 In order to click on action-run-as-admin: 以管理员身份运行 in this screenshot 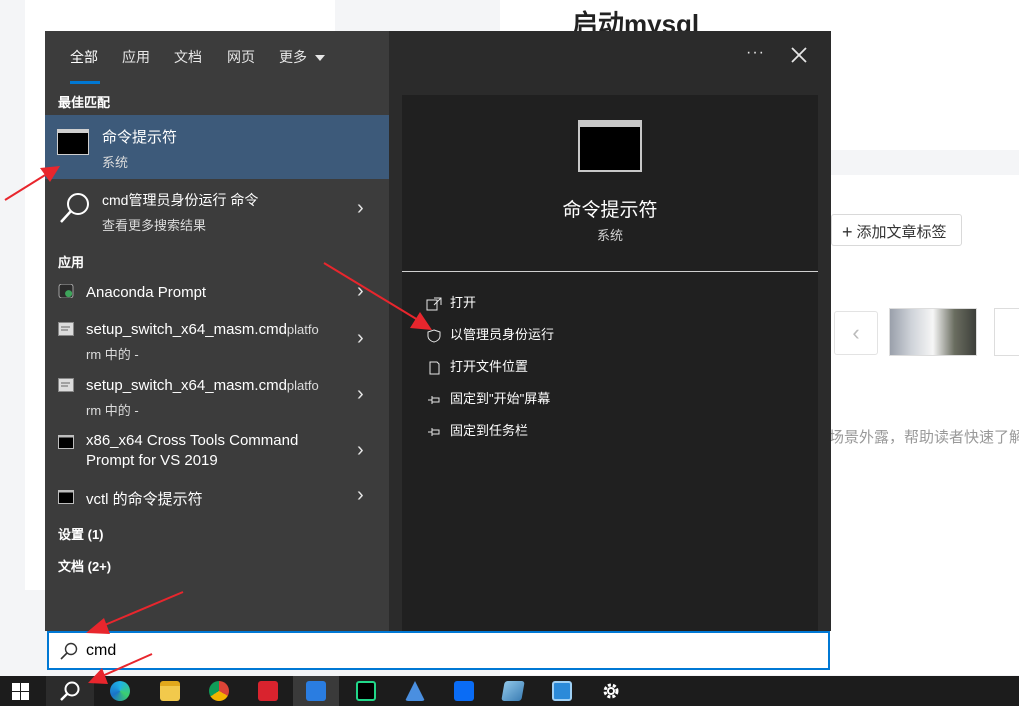, I will do `click(489, 333)`.